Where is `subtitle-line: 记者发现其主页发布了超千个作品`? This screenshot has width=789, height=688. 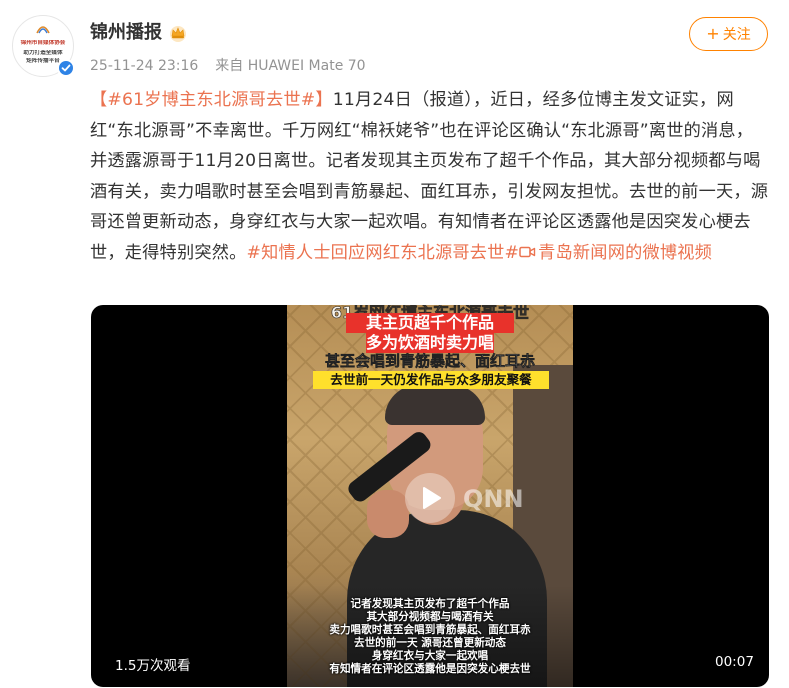
subtitle-line: 记者发现其主页发布了超千个作品 is located at coordinates (430, 604).